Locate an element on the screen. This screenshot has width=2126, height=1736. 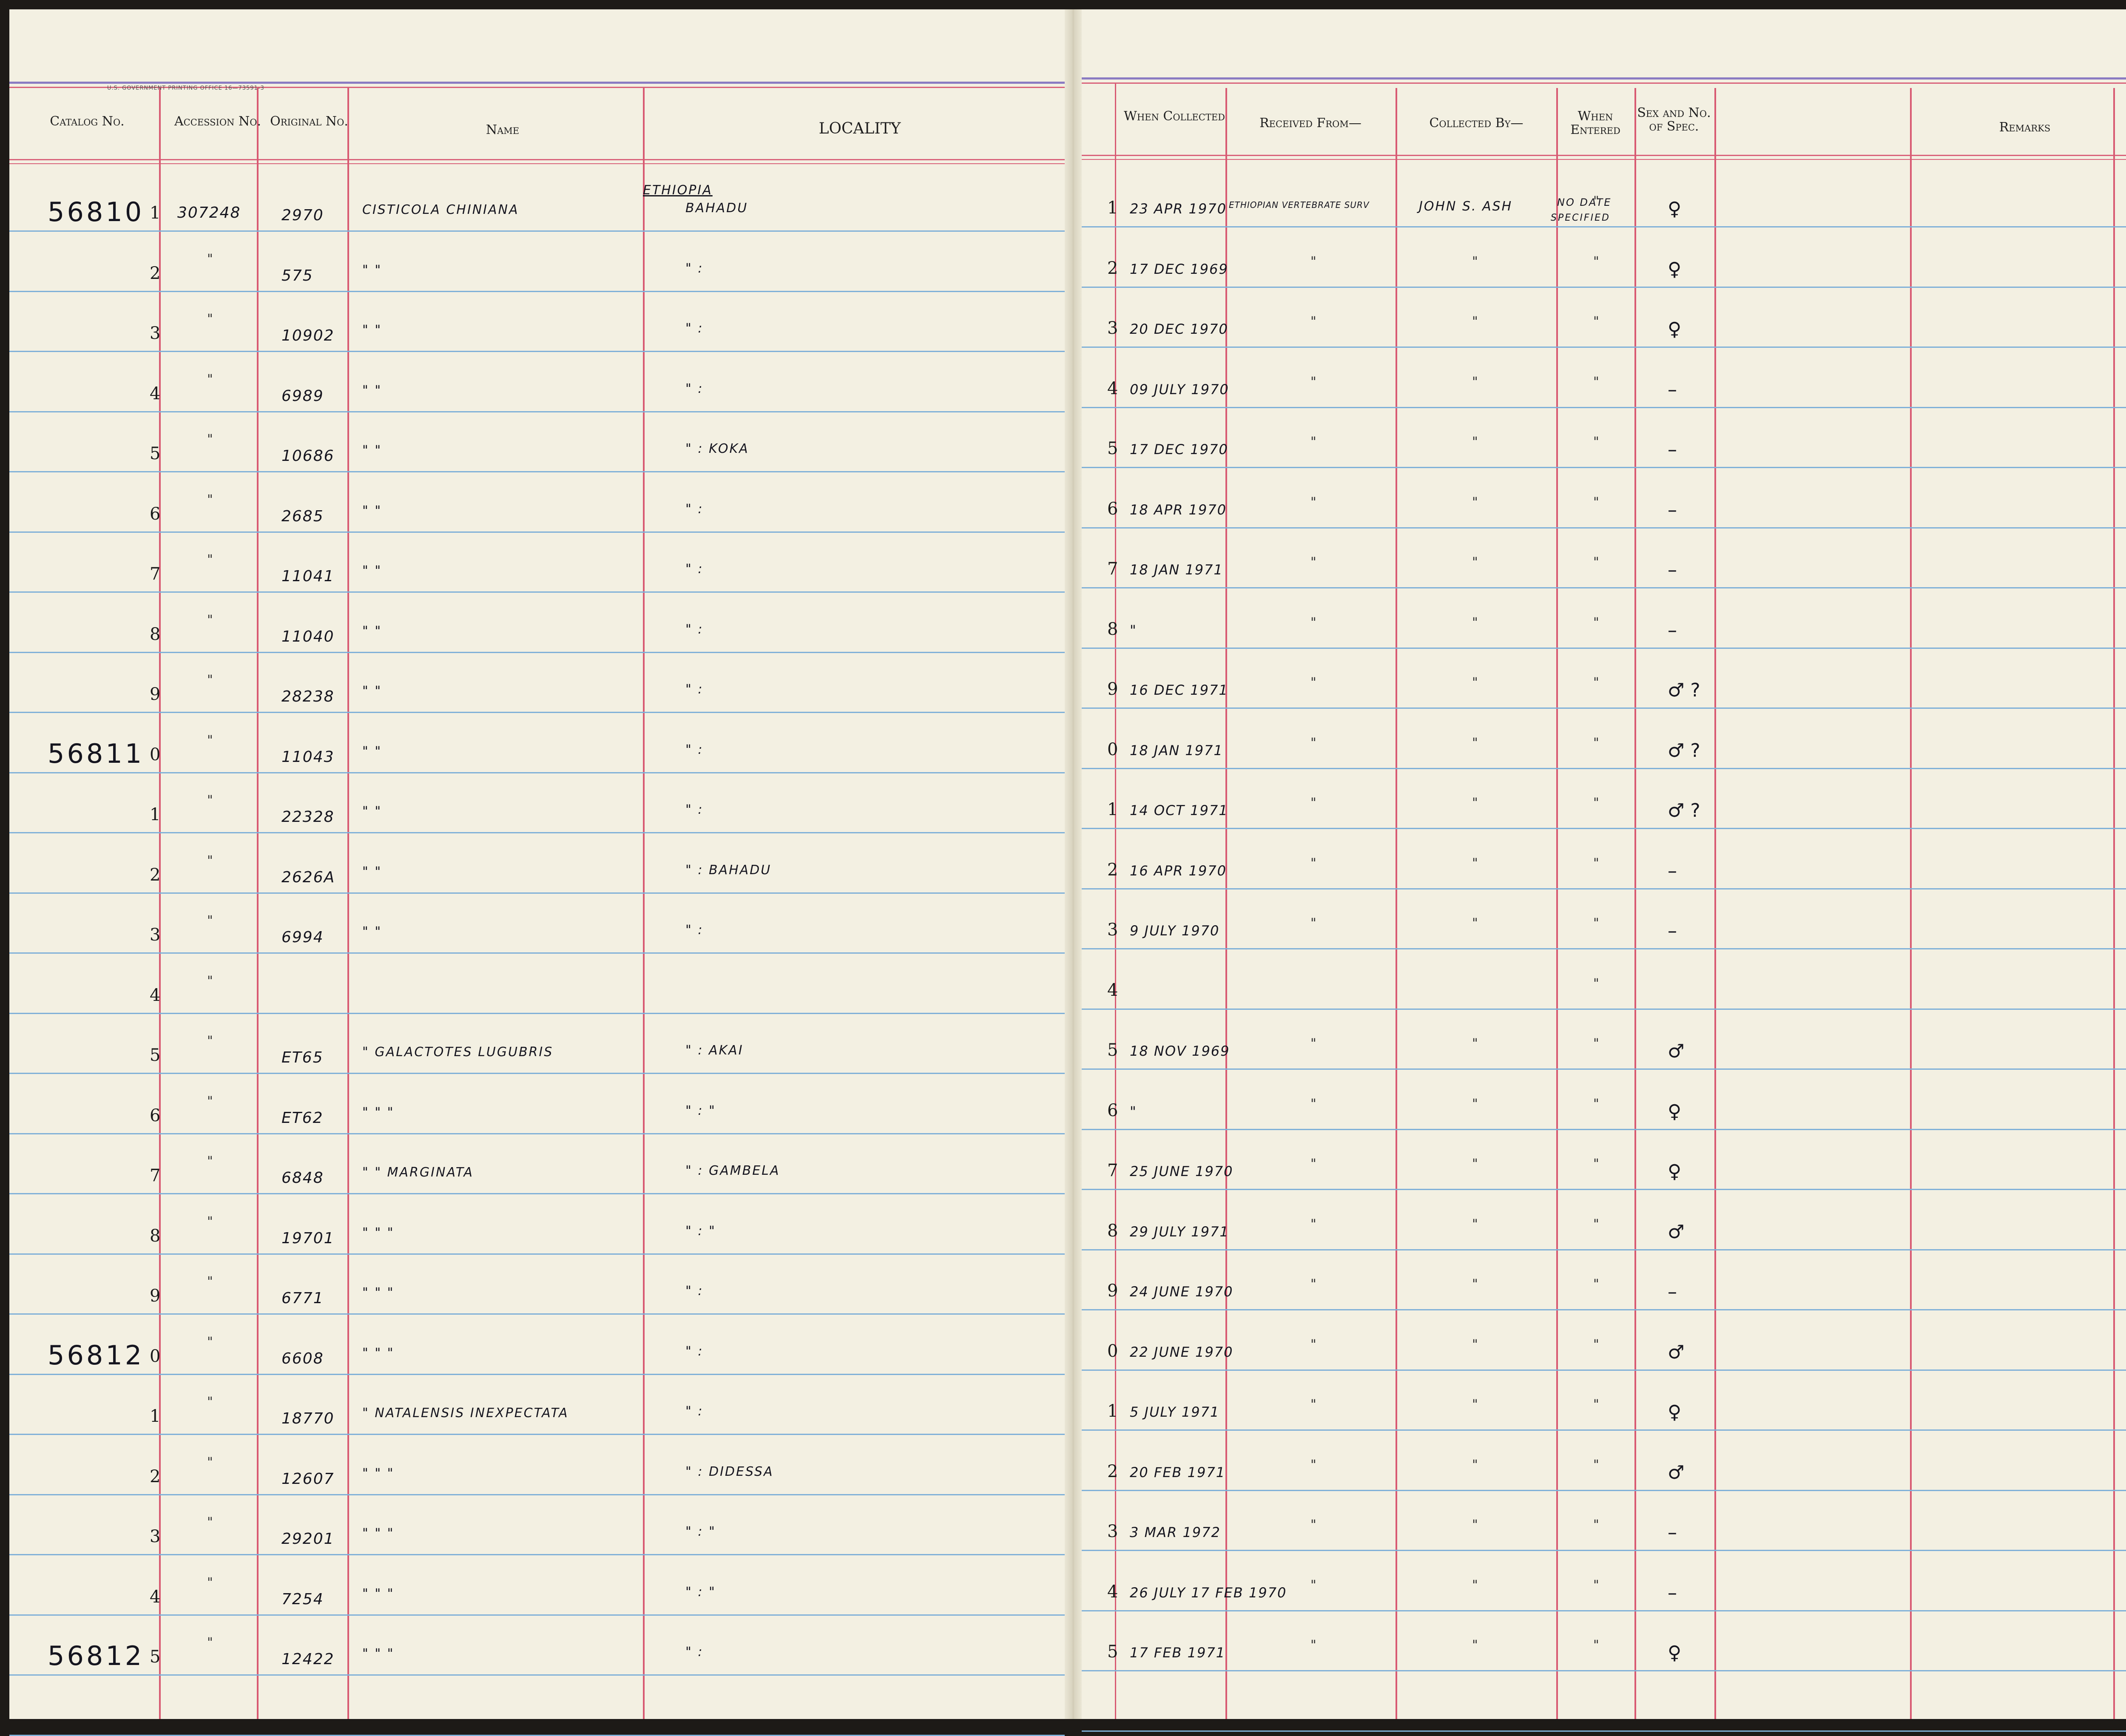
header-when-entered: When Entered is located at coordinates (1595, 124).